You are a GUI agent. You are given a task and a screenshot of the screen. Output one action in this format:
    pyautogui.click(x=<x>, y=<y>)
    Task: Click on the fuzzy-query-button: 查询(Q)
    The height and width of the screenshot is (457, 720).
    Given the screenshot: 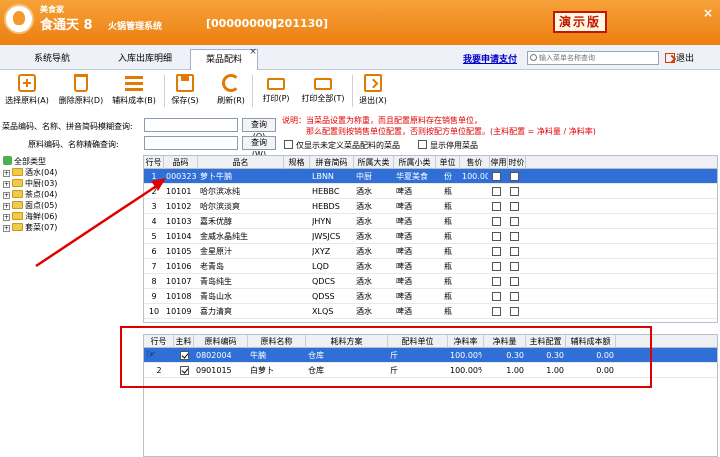 What is the action you would take?
    pyautogui.click(x=259, y=129)
    